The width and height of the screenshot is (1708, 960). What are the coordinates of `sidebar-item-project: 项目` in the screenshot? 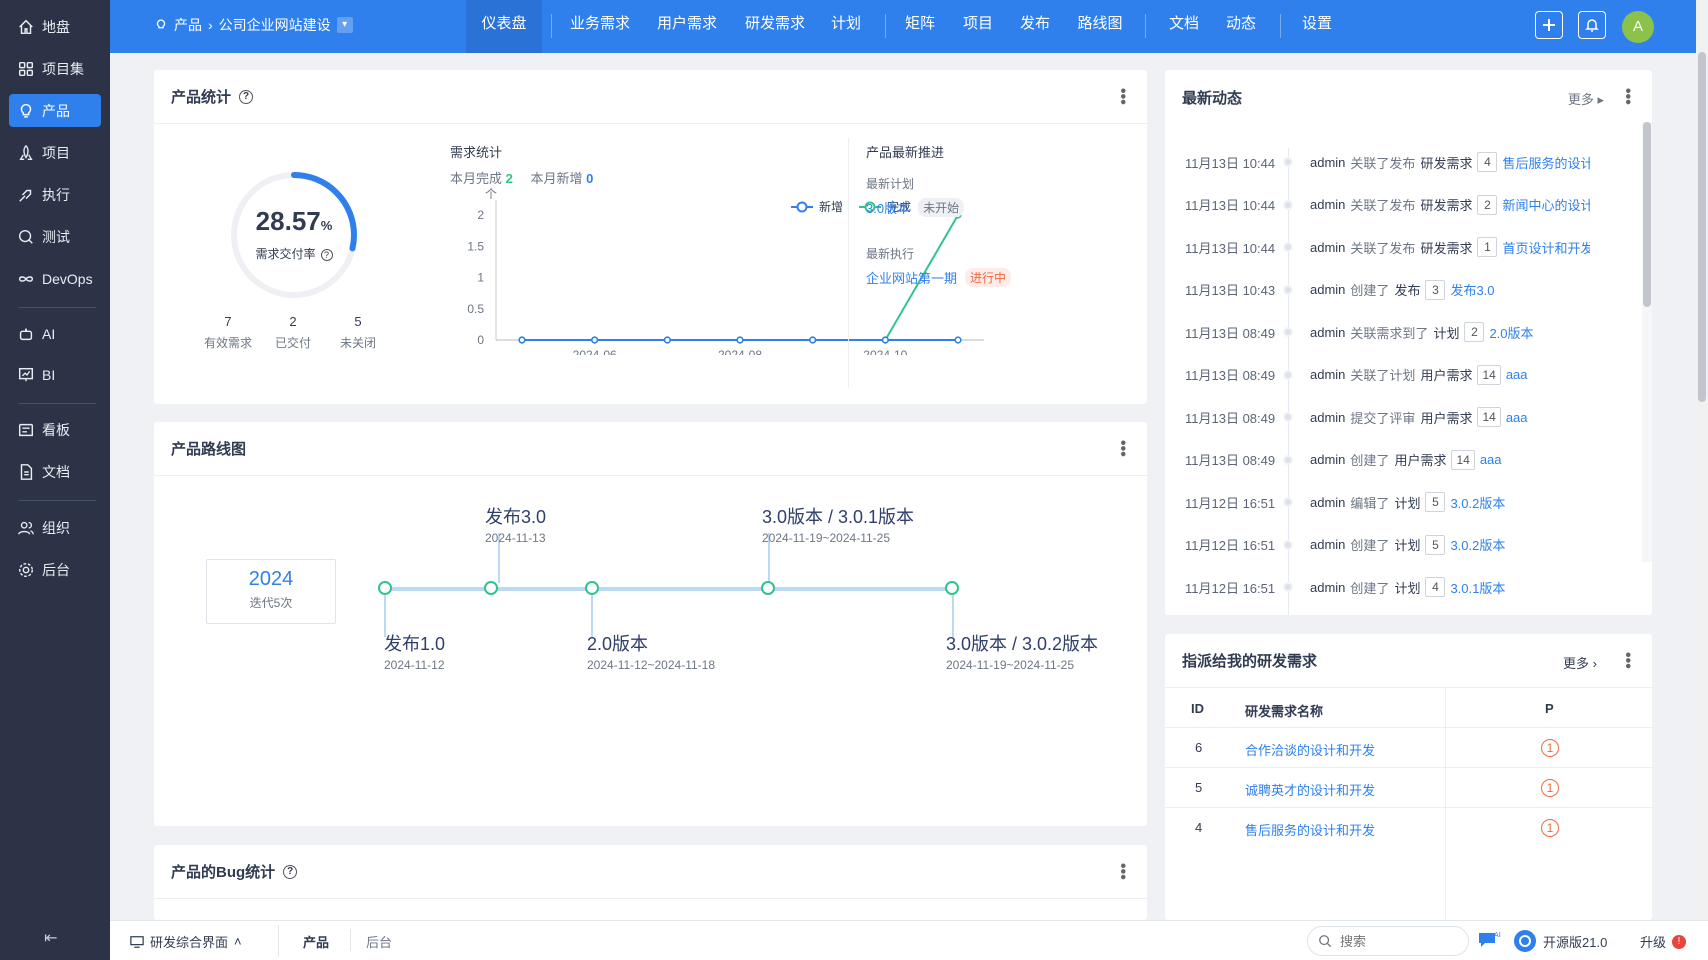 It's located at (55, 152).